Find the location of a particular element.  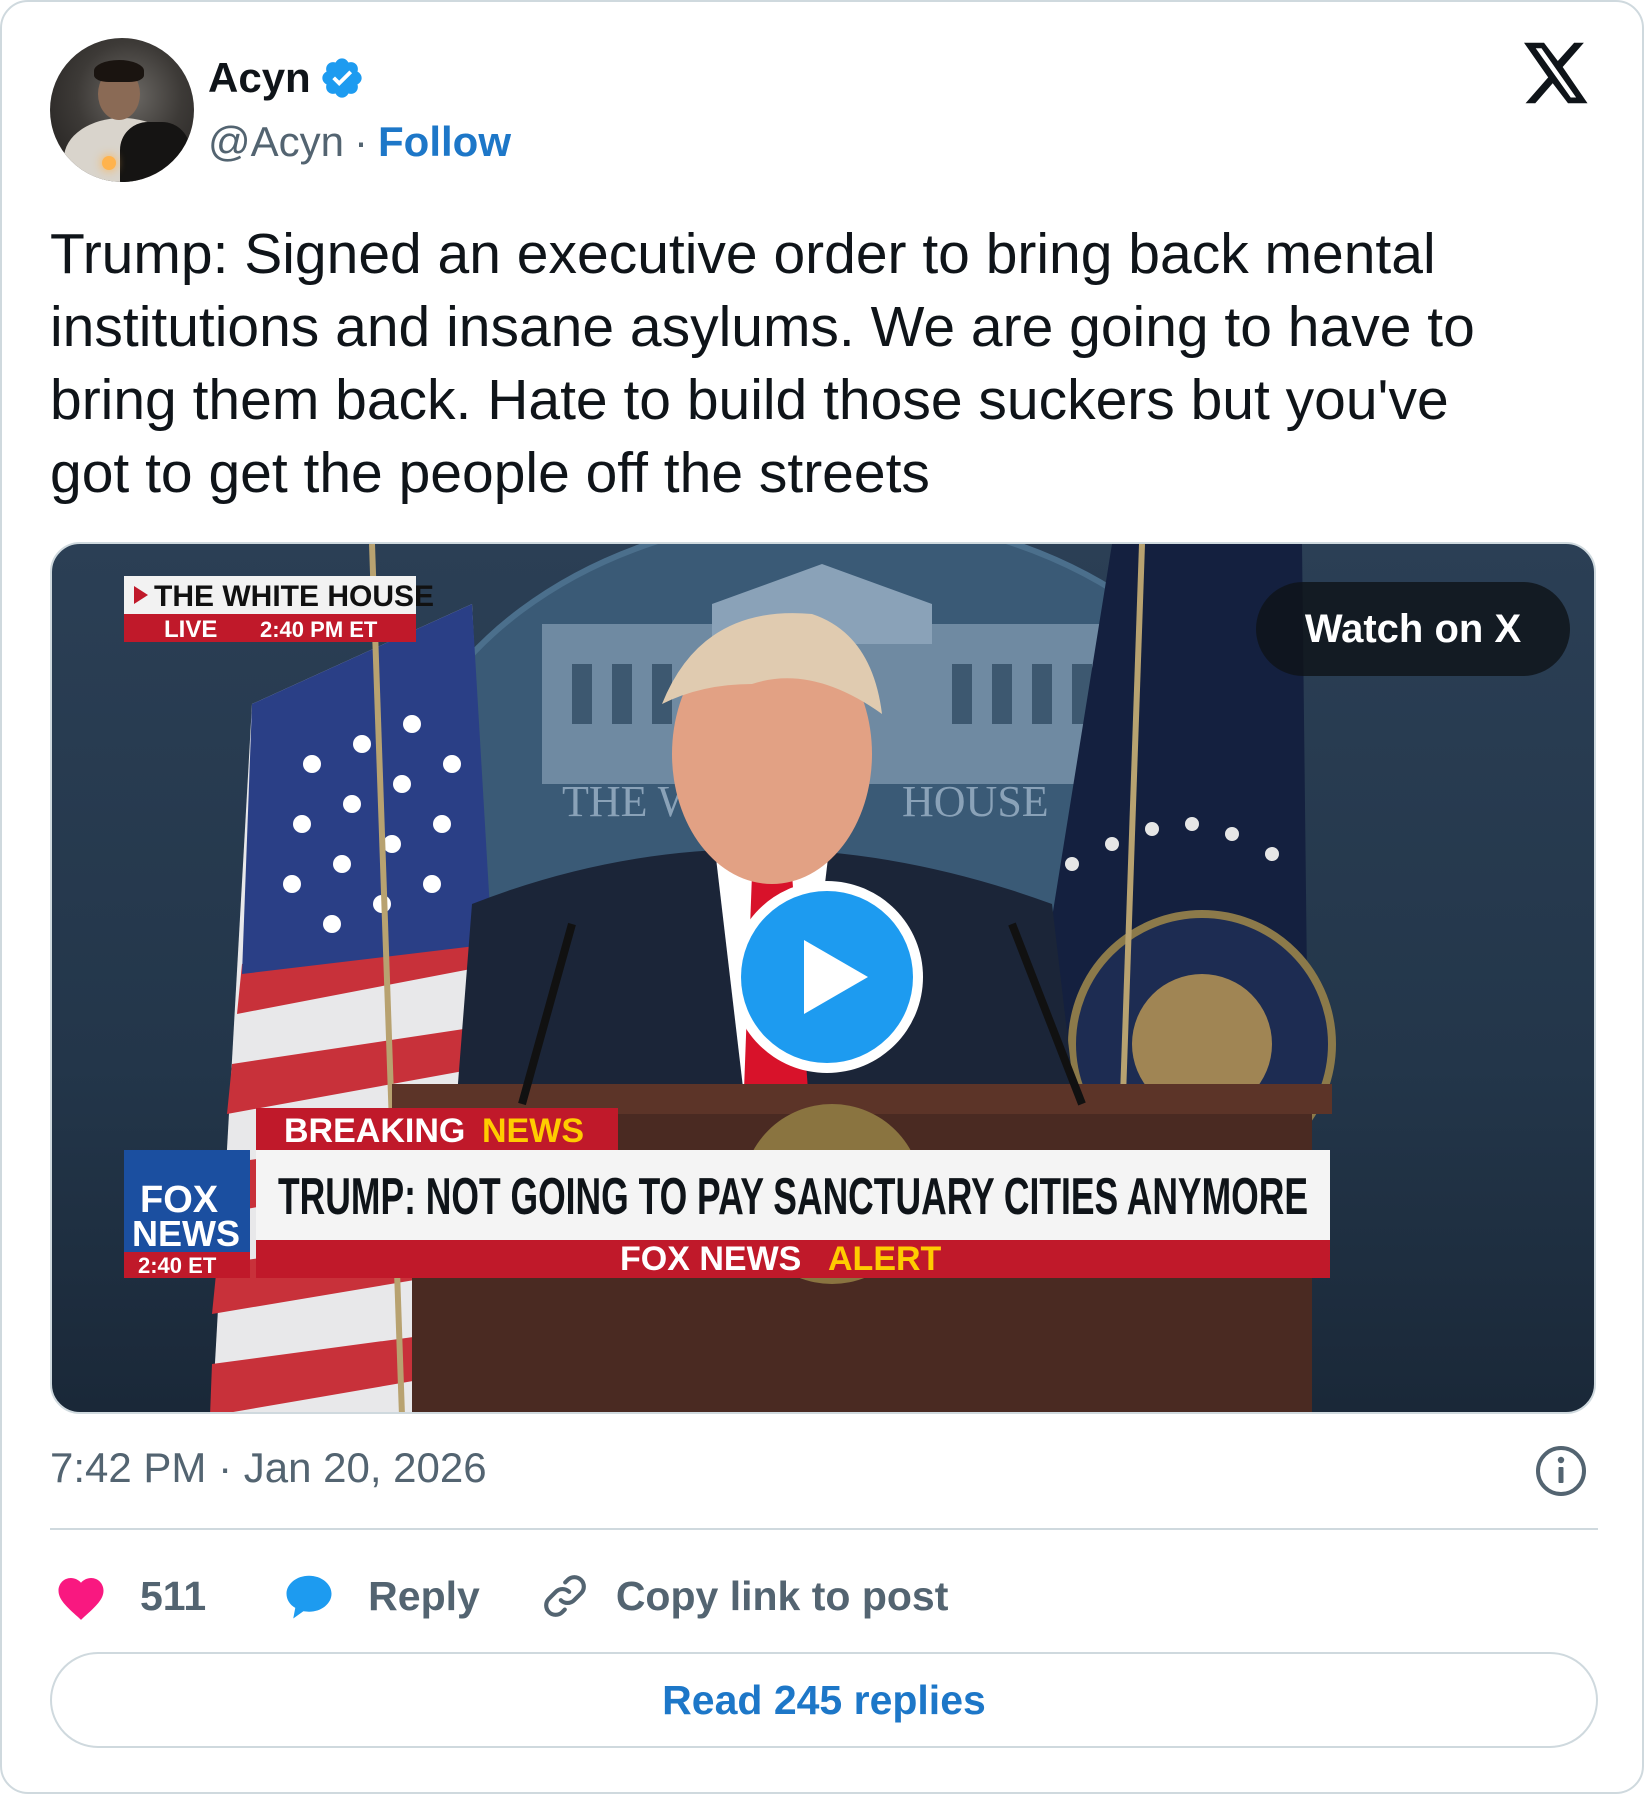

read-replies-button: Read 245 replies is located at coordinates (824, 1700).